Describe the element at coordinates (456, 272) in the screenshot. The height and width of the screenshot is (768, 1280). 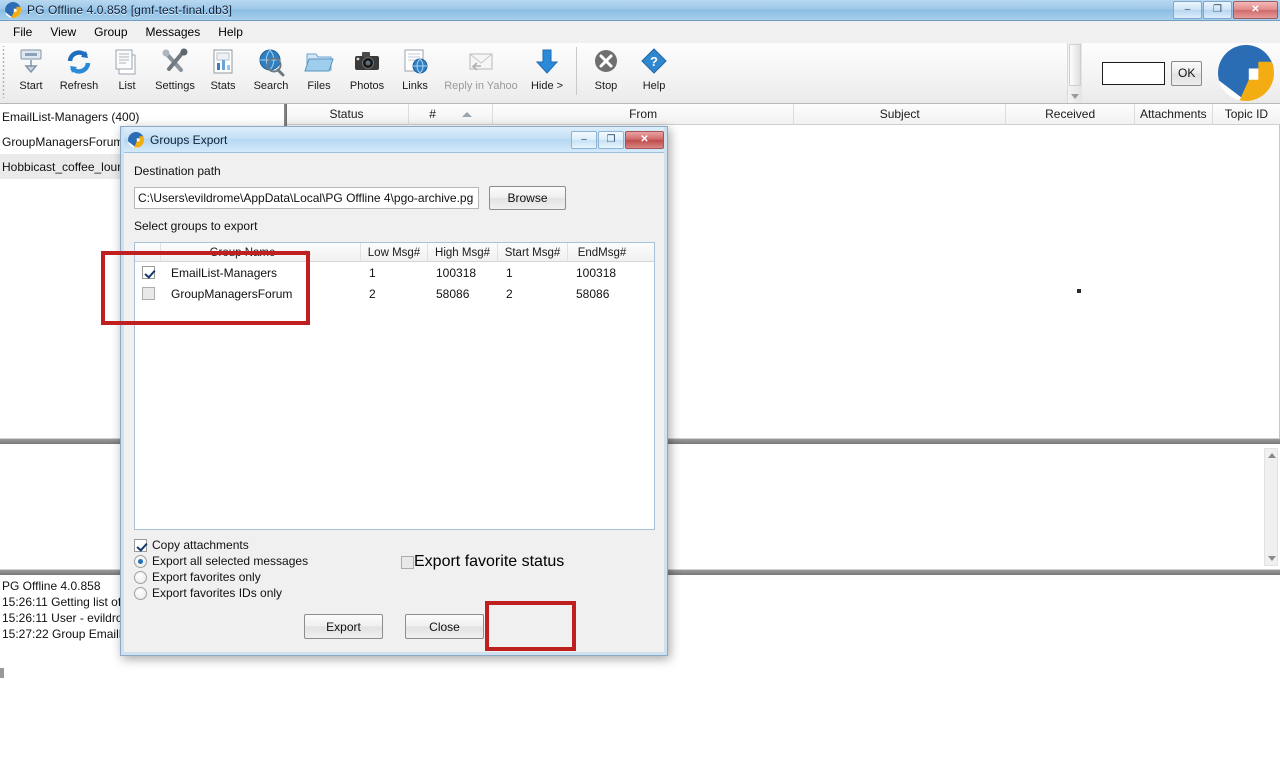
I see `cell-high-msg: 100318` at that location.